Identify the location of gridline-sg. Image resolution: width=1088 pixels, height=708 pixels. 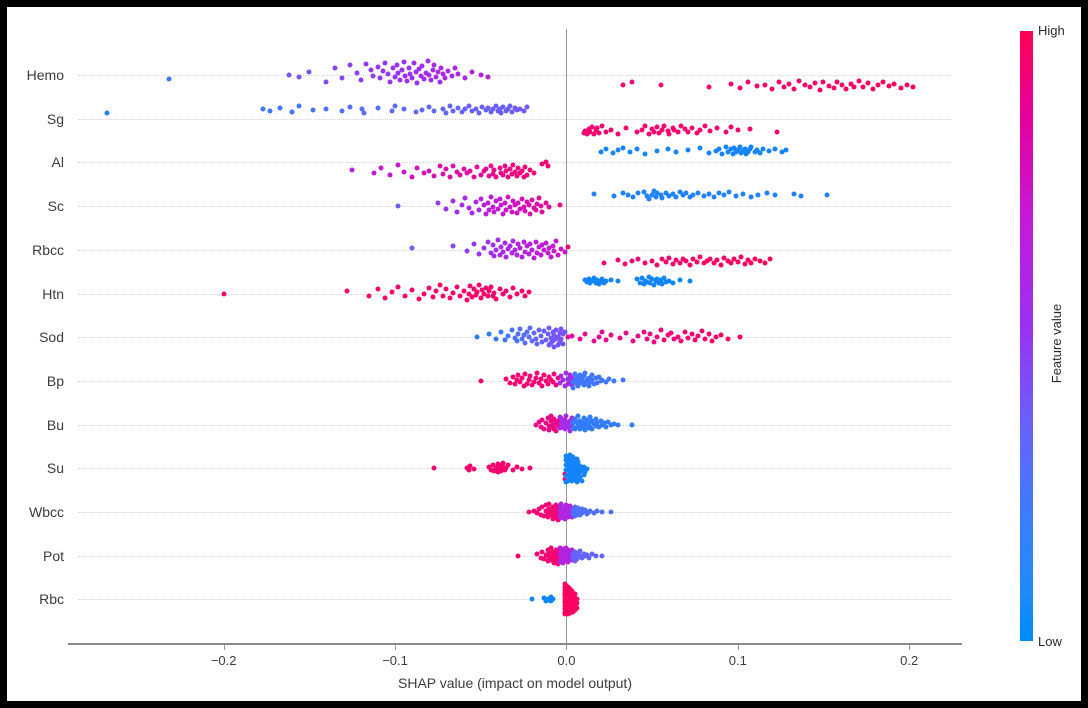
(515, 119).